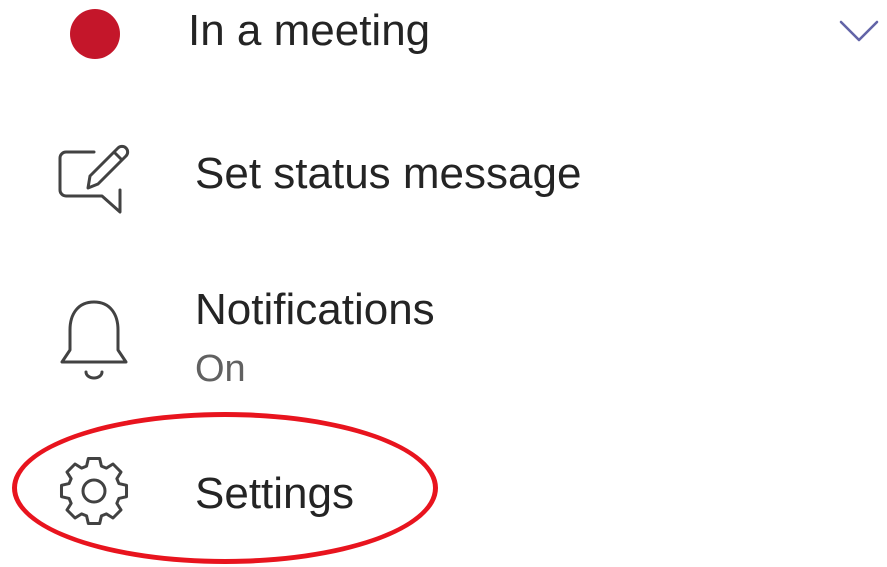  What do you see at coordinates (94, 340) in the screenshot?
I see `bell-icon` at bounding box center [94, 340].